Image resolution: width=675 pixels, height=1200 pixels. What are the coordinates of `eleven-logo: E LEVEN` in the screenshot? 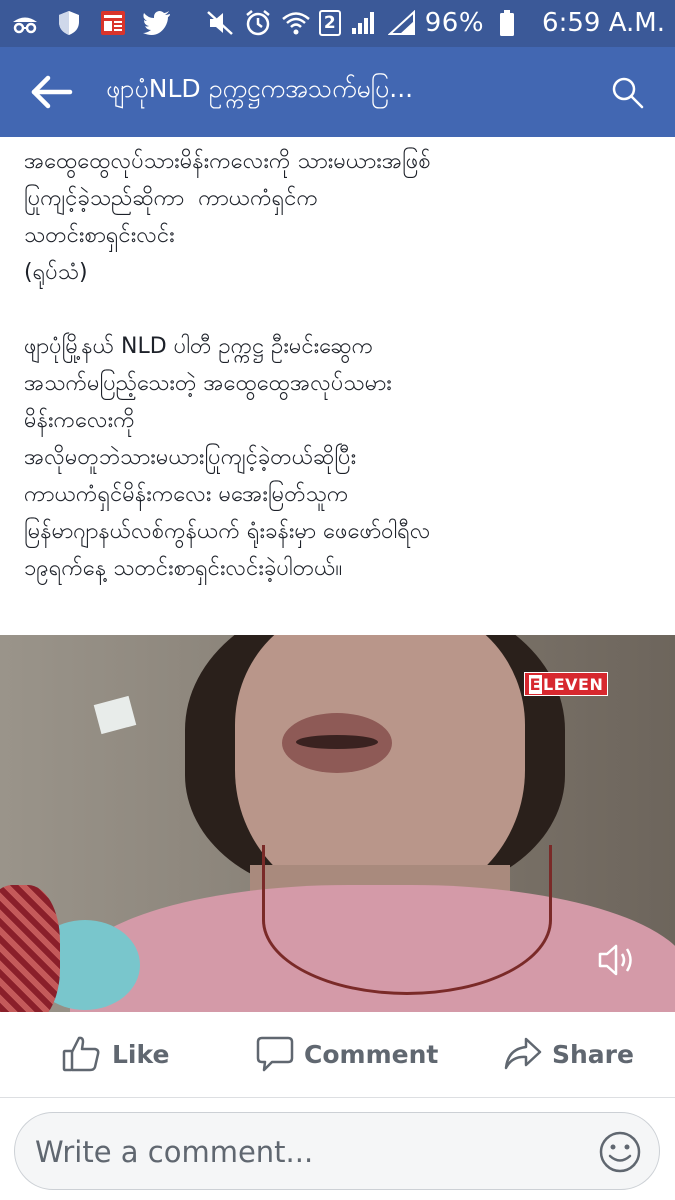 It's located at (566, 684).